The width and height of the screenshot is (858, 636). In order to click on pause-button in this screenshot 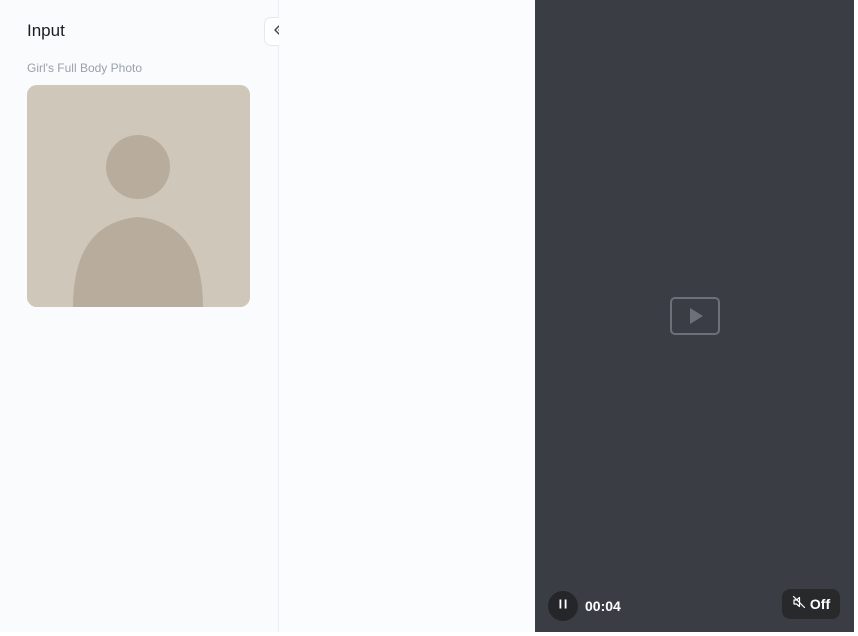, I will do `click(563, 606)`.